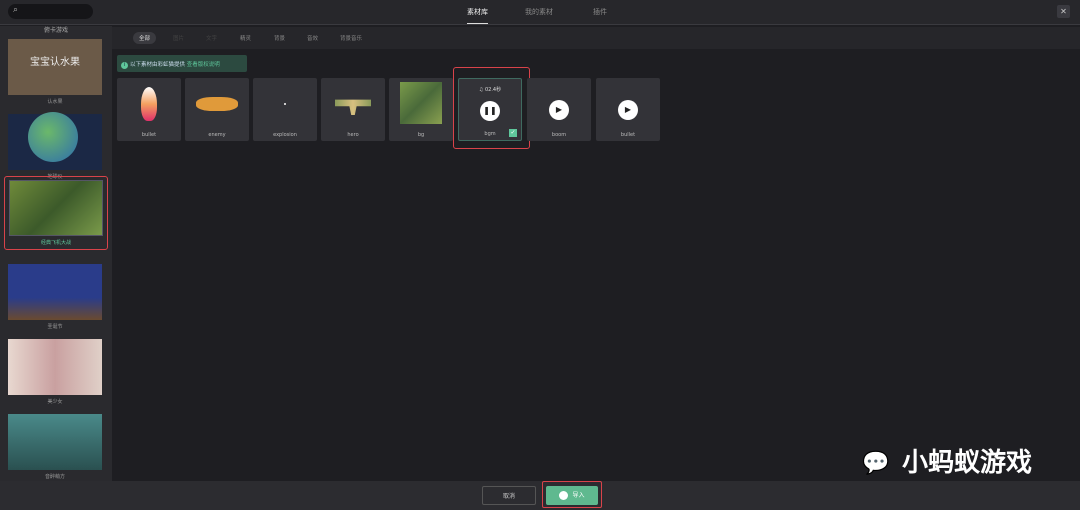 The height and width of the screenshot is (510, 1080). I want to click on wechat-logo-icon: 💬, so click(876, 463).